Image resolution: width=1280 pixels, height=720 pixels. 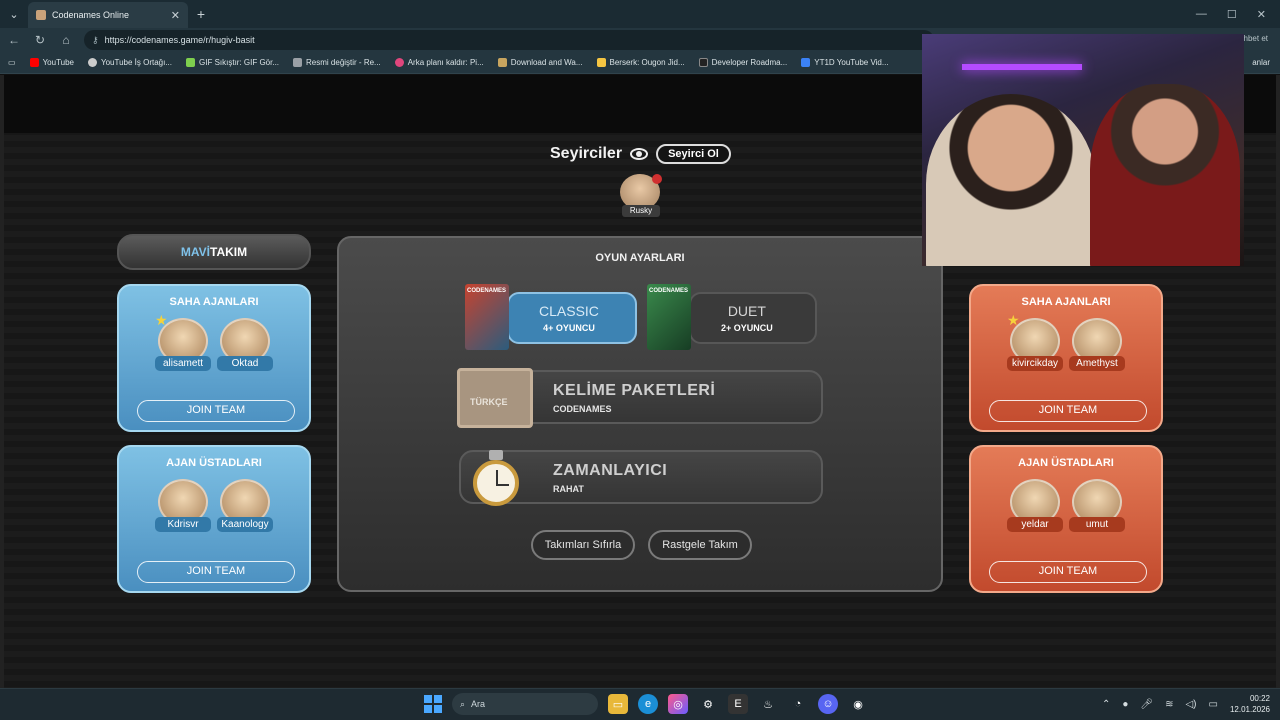 I want to click on player-slot: umut, so click(x=1097, y=505).